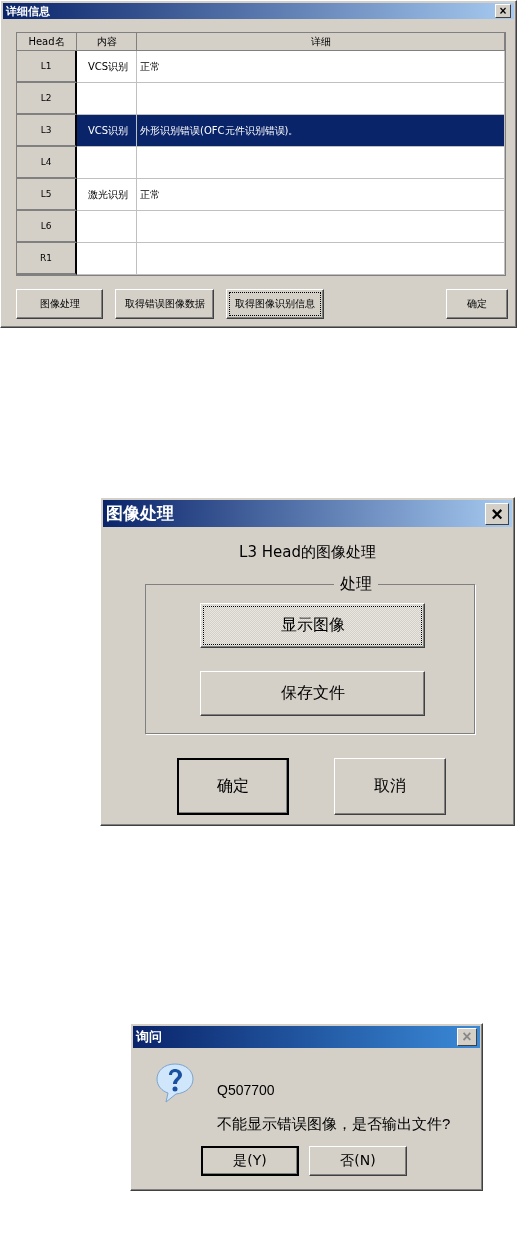 The height and width of the screenshot is (1251, 517). Describe the element at coordinates (107, 195) in the screenshot. I see `table-cell: 激光识别` at that location.